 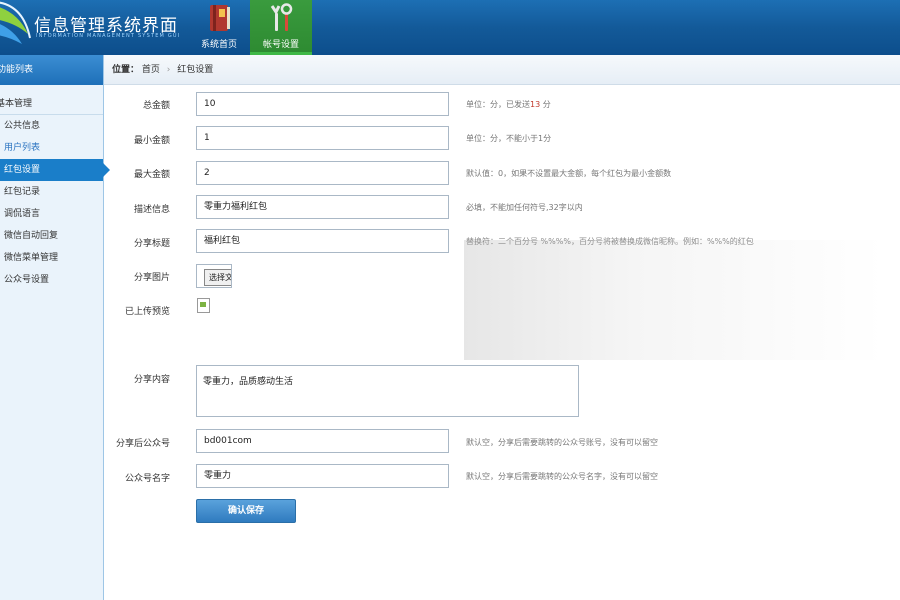 I want to click on sidebar-item-wechat-menu: 微信菜单管理, so click(x=51, y=258).